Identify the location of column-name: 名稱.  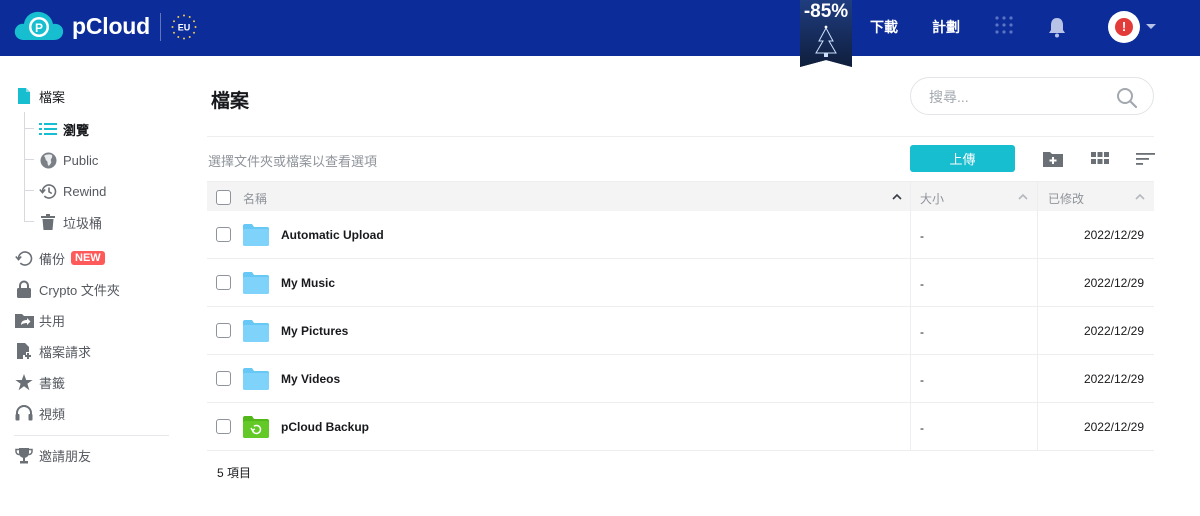
(255, 198).